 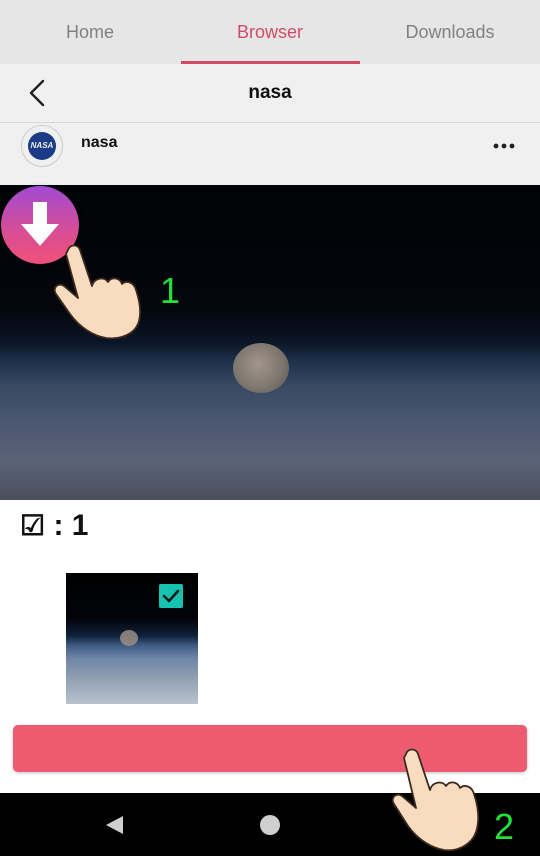 I want to click on selection-count-text: : 1, so click(x=71, y=525).